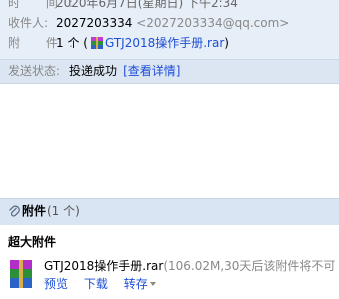 Image resolution: width=339 pixels, height=299 pixels. Describe the element at coordinates (32, 242) in the screenshot. I see `large-attachment-title: 超大附件` at that location.